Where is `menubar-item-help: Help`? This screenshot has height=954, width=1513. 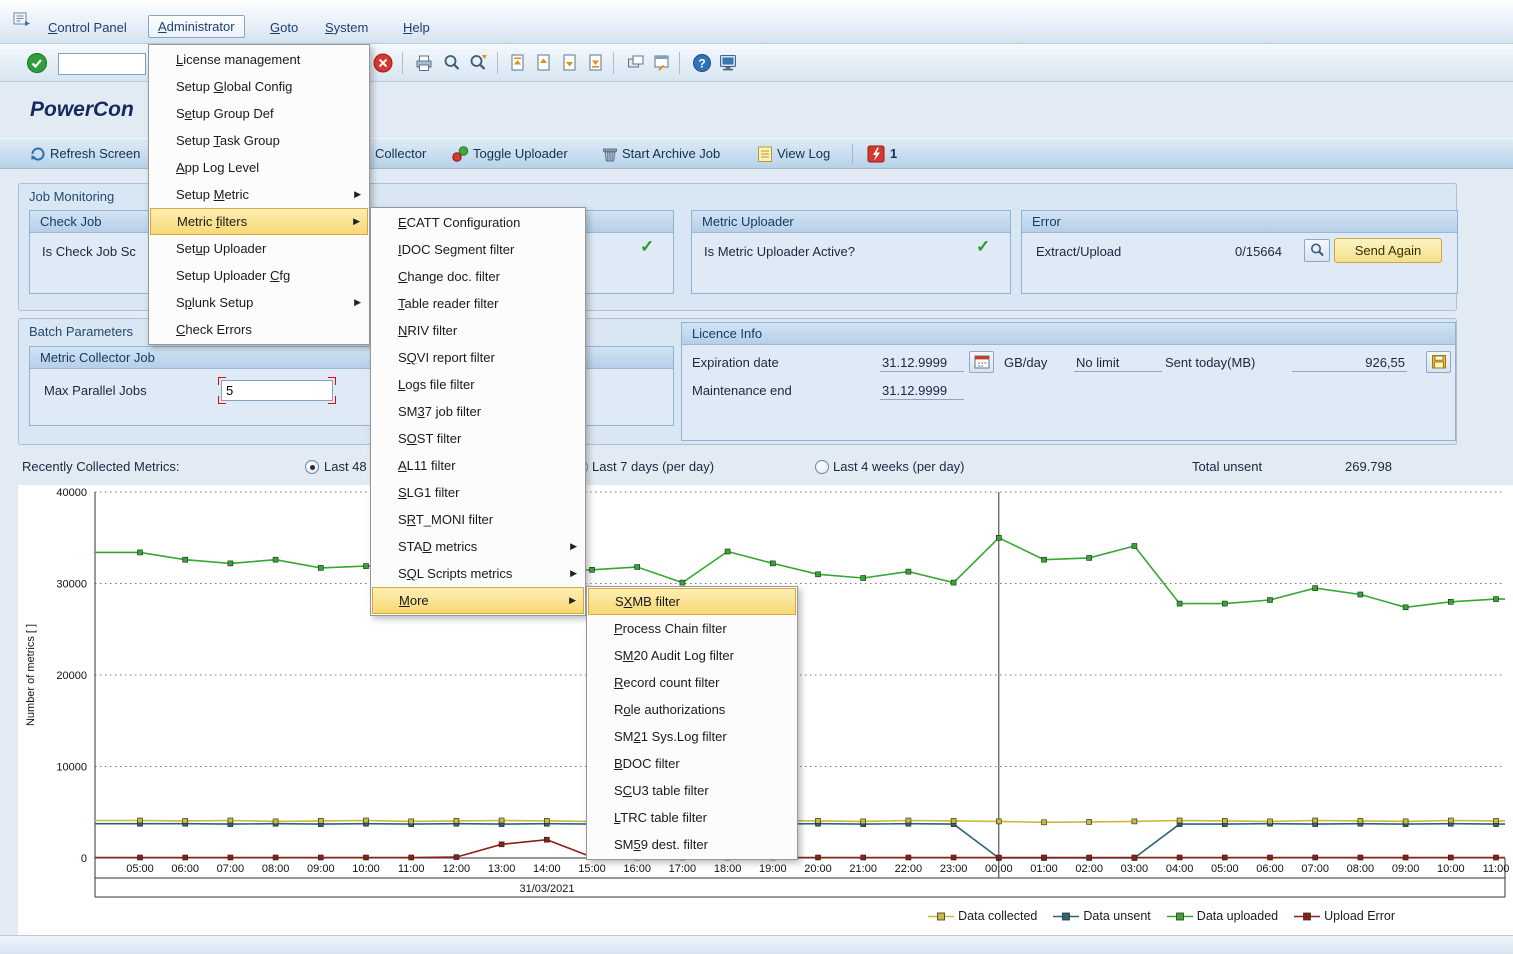
menubar-item-help: Help is located at coordinates (416, 27).